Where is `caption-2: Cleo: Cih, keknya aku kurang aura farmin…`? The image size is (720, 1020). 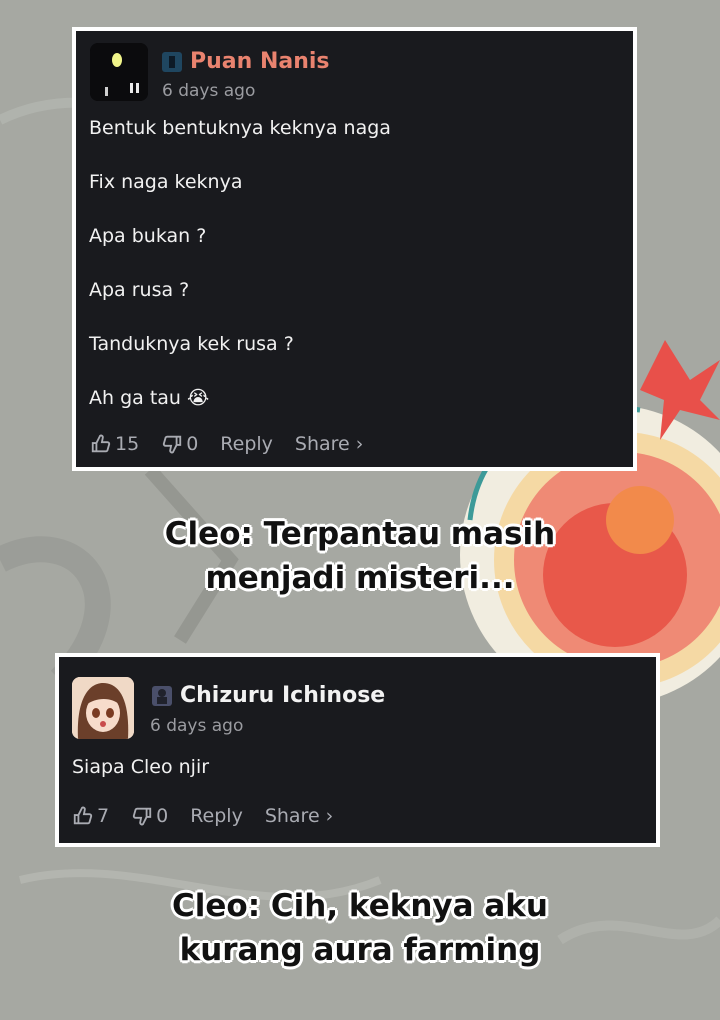
caption-2: Cleo: Cih, keknya aku kurang aura farmin… is located at coordinates (360, 928).